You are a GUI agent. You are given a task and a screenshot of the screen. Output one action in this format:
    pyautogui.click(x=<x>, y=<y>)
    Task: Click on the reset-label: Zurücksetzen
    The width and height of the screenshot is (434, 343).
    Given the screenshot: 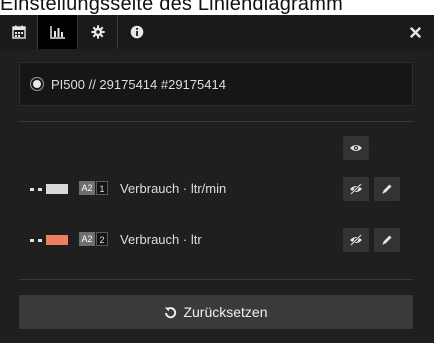 What is the action you would take?
    pyautogui.click(x=225, y=312)
    